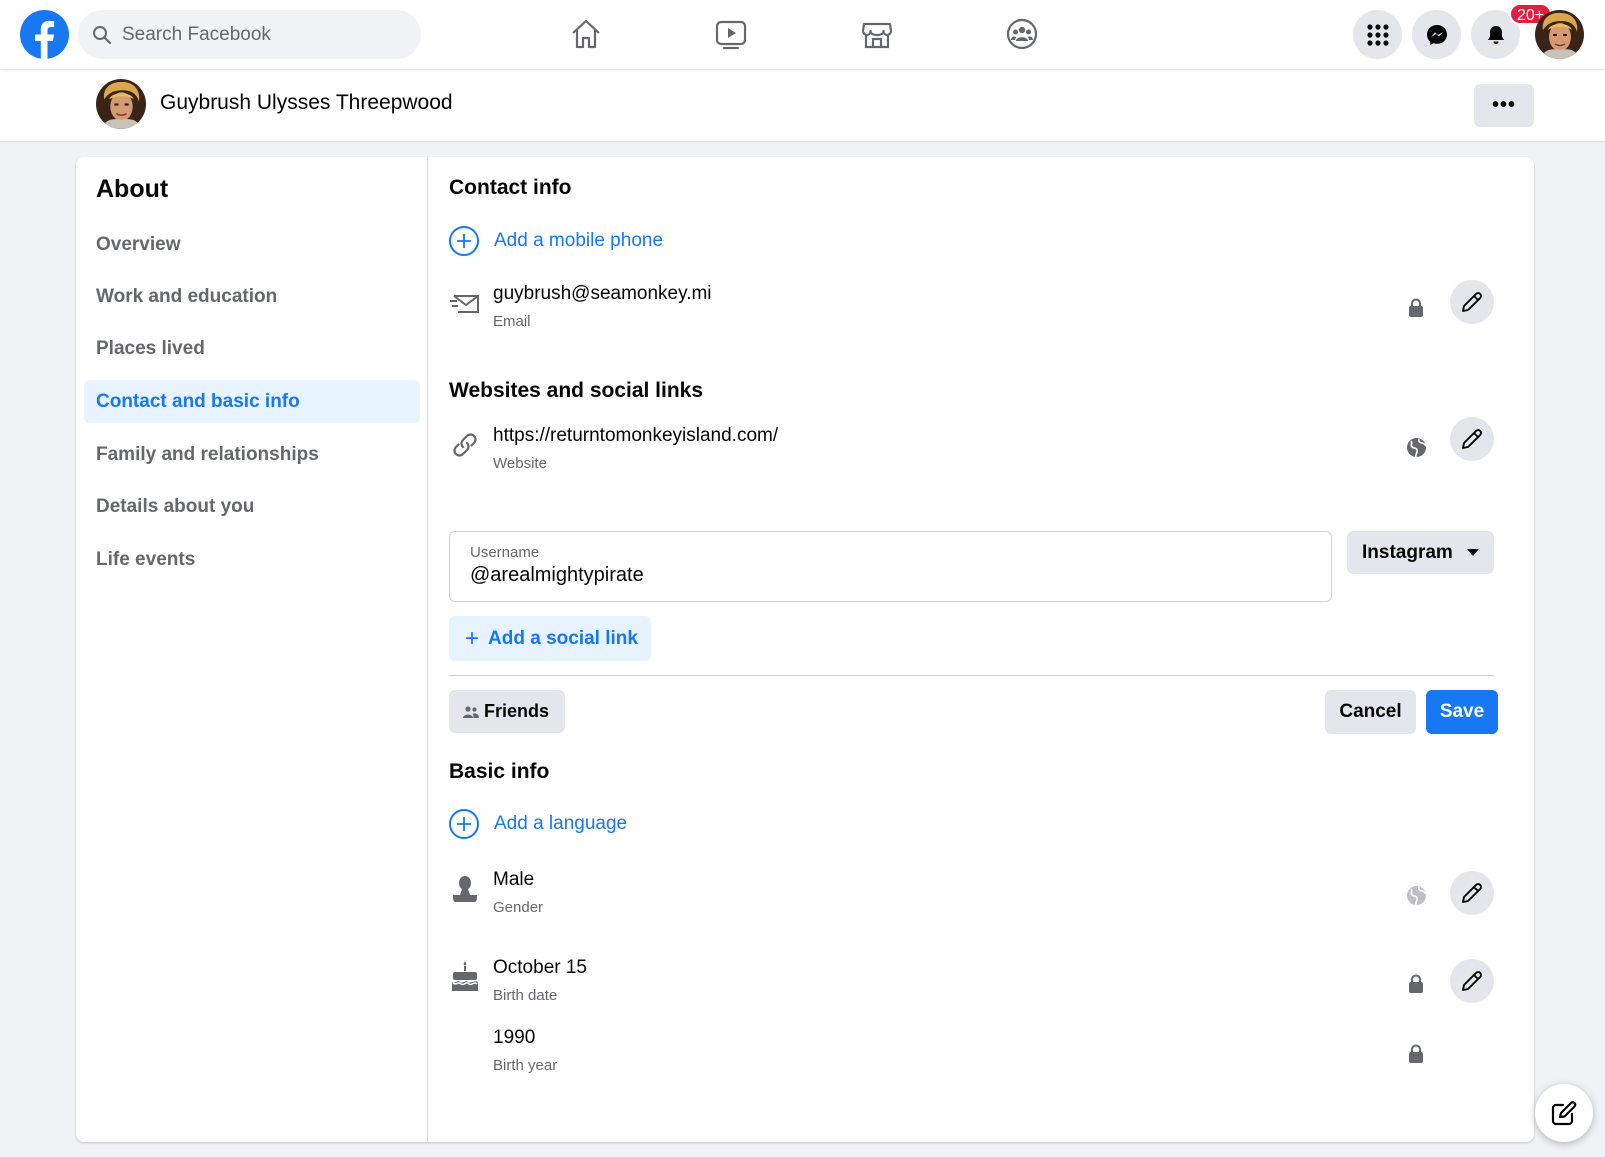 The height and width of the screenshot is (1157, 1605). Describe the element at coordinates (252, 244) in the screenshot. I see `sidebar-item-overview: Overview` at that location.